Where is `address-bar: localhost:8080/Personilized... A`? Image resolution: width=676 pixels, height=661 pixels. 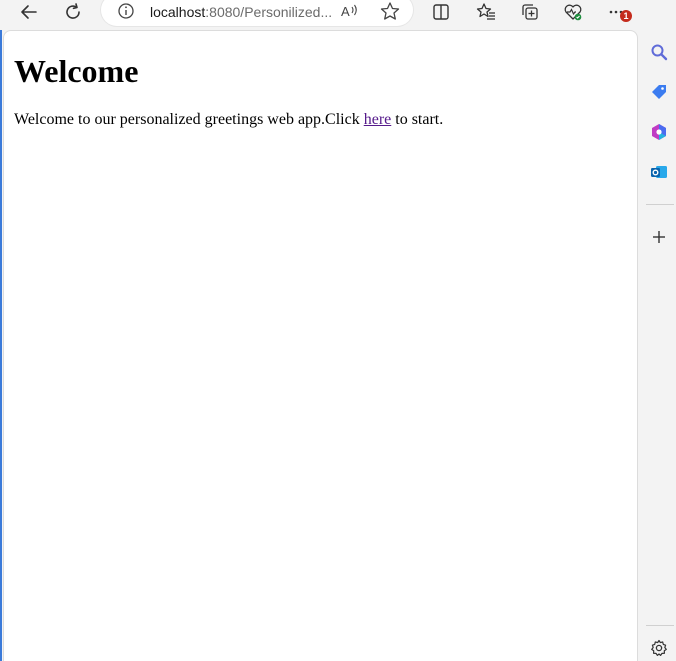
address-bar: localhost:8080/Personilized... A is located at coordinates (257, 13).